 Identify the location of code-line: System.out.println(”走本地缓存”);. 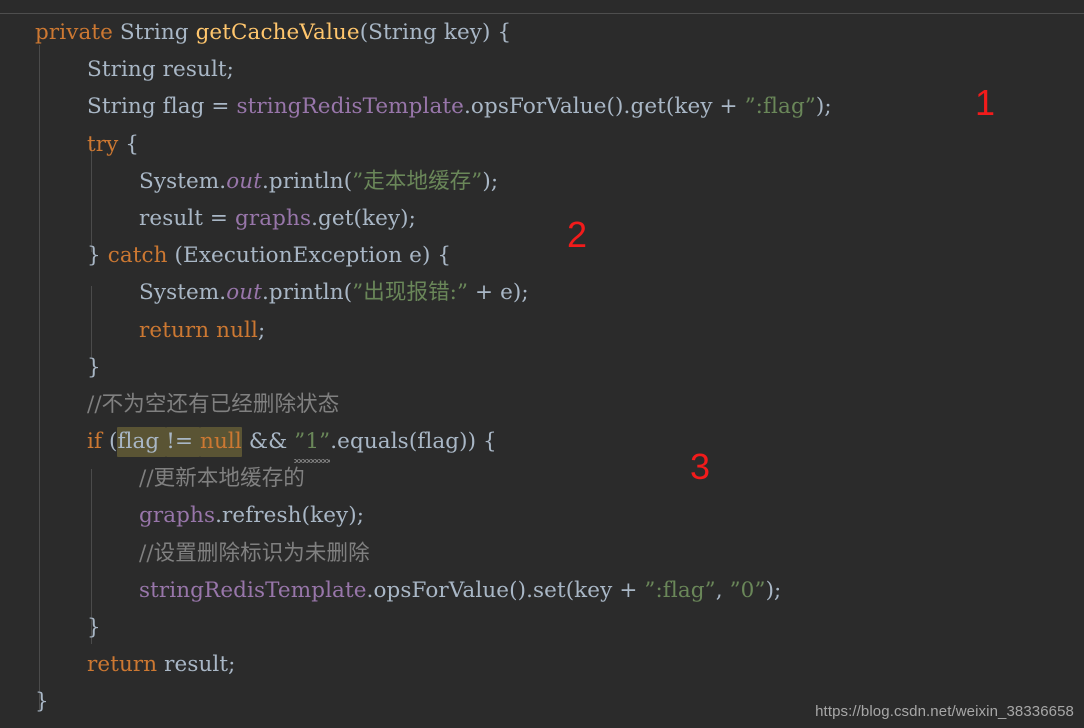
(542, 181).